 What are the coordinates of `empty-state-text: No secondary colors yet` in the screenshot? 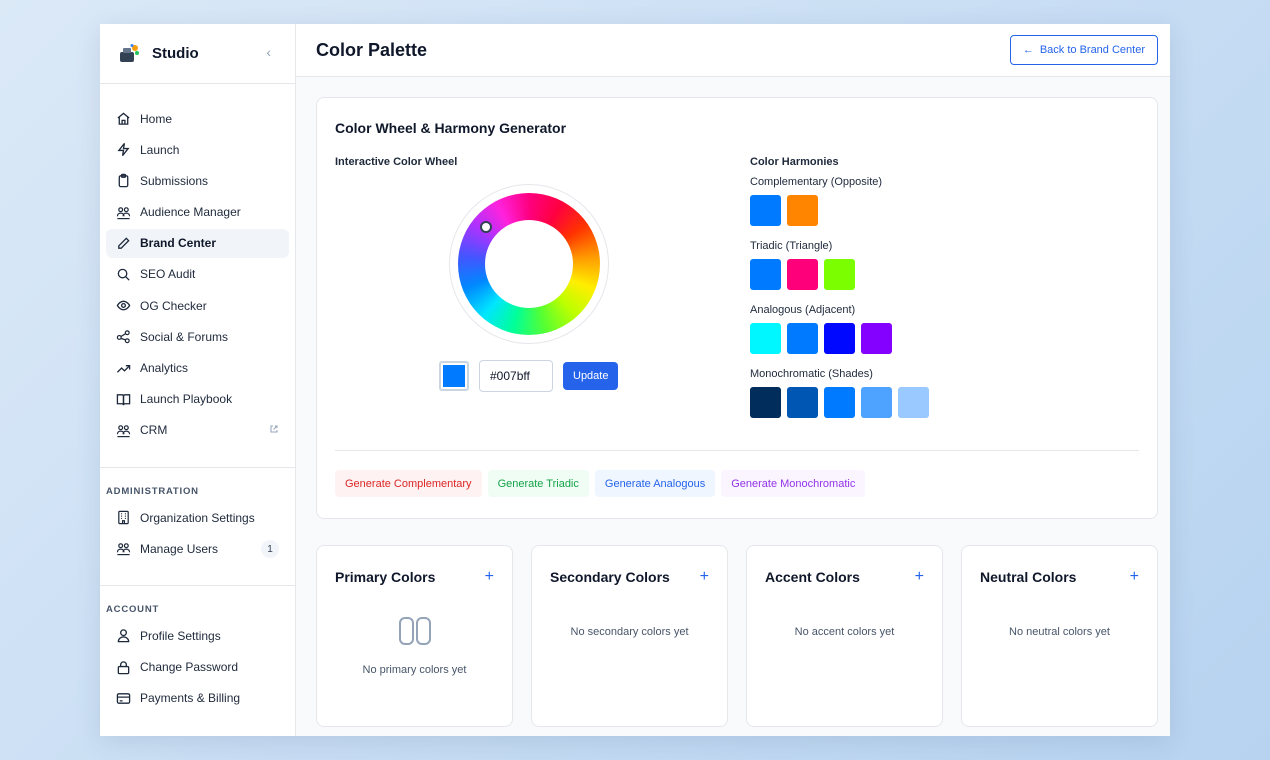 It's located at (629, 632).